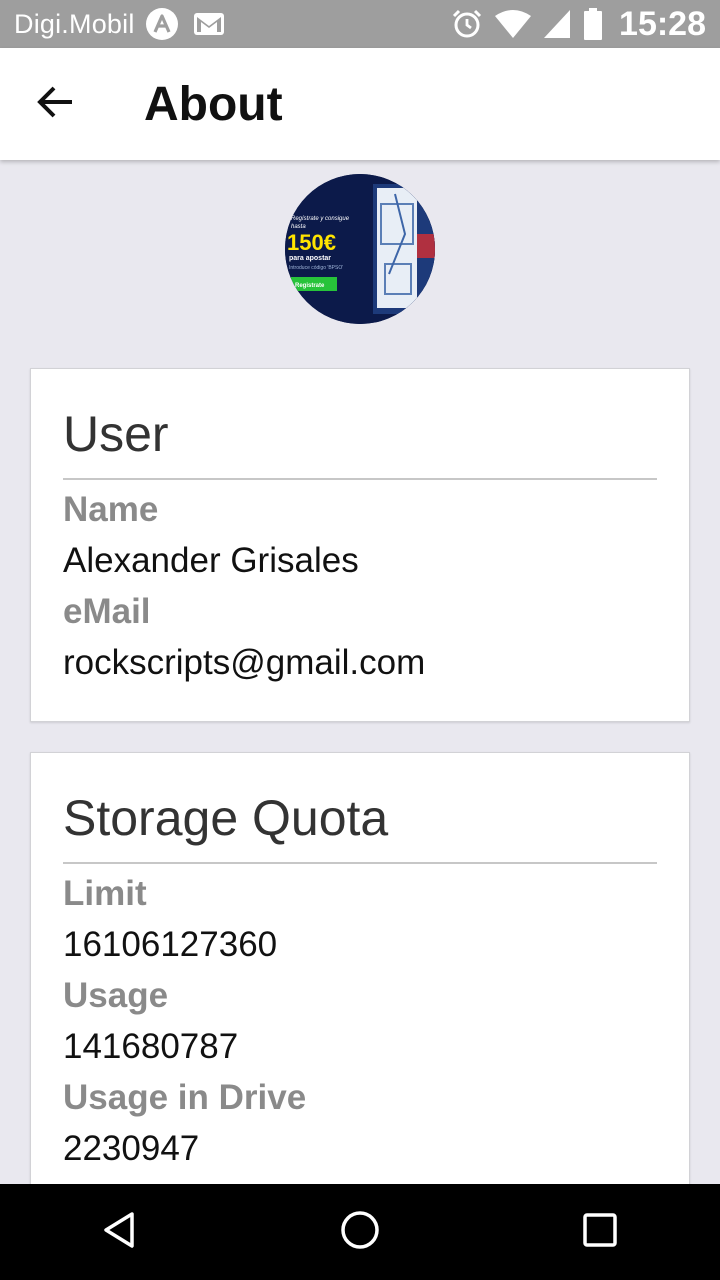 Image resolution: width=720 pixels, height=1280 pixels. Describe the element at coordinates (151, 1046) in the screenshot. I see `usage-value: 141680787` at that location.